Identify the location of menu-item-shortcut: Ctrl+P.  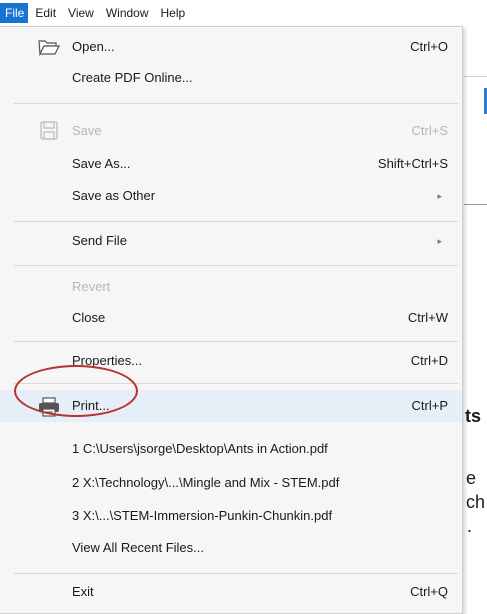
(429, 405).